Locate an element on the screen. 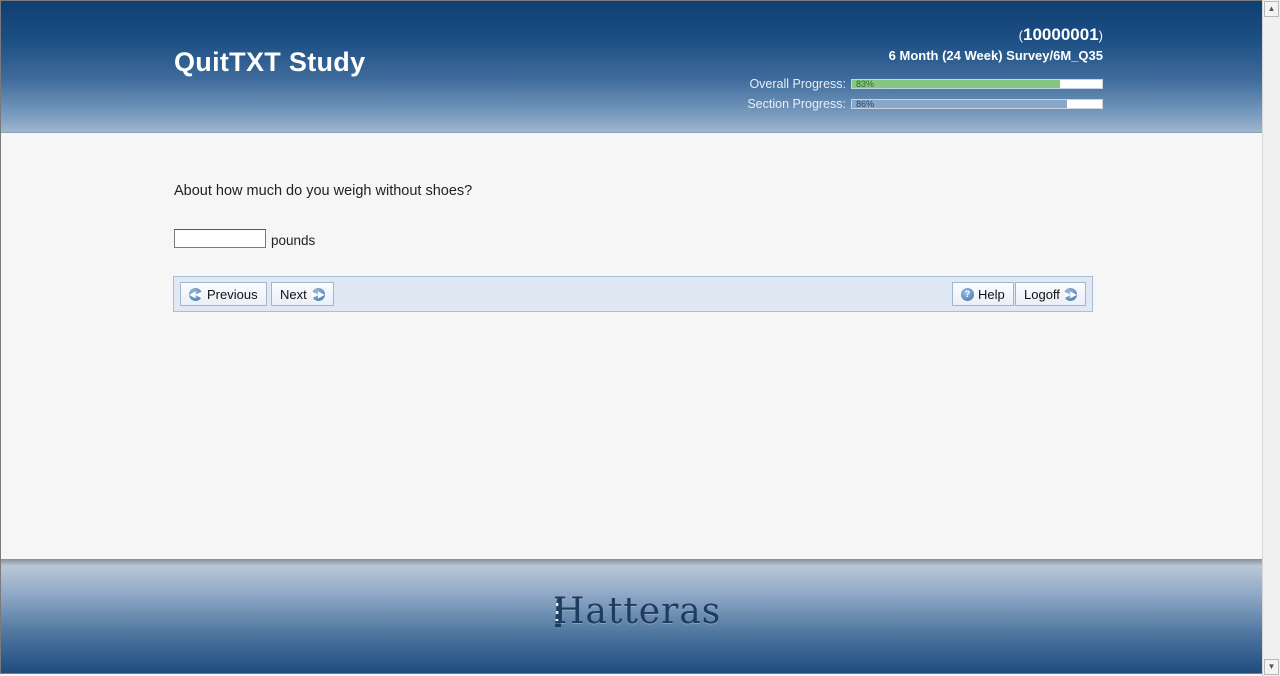 The height and width of the screenshot is (676, 1280). logoff-button: Logoff ▶▶ is located at coordinates (1050, 294).